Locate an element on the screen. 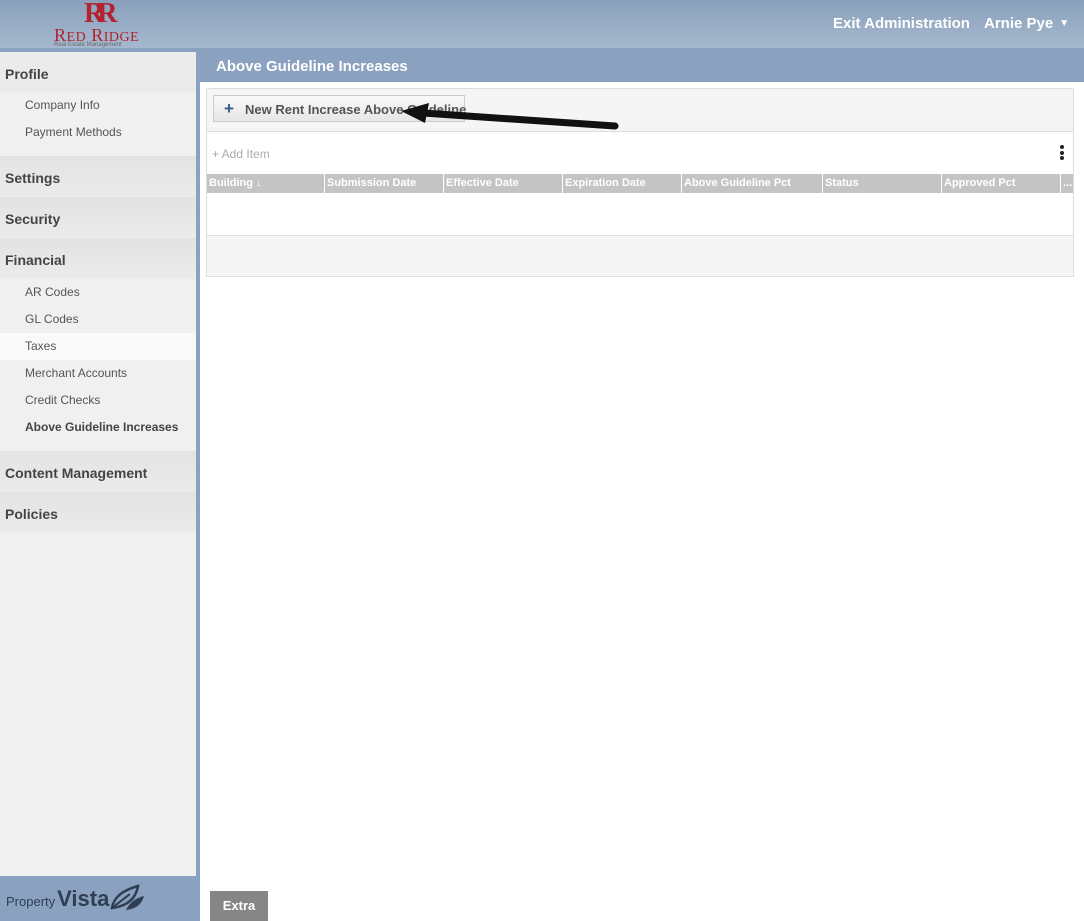  page-title: Above Guideline Increases is located at coordinates (312, 66).